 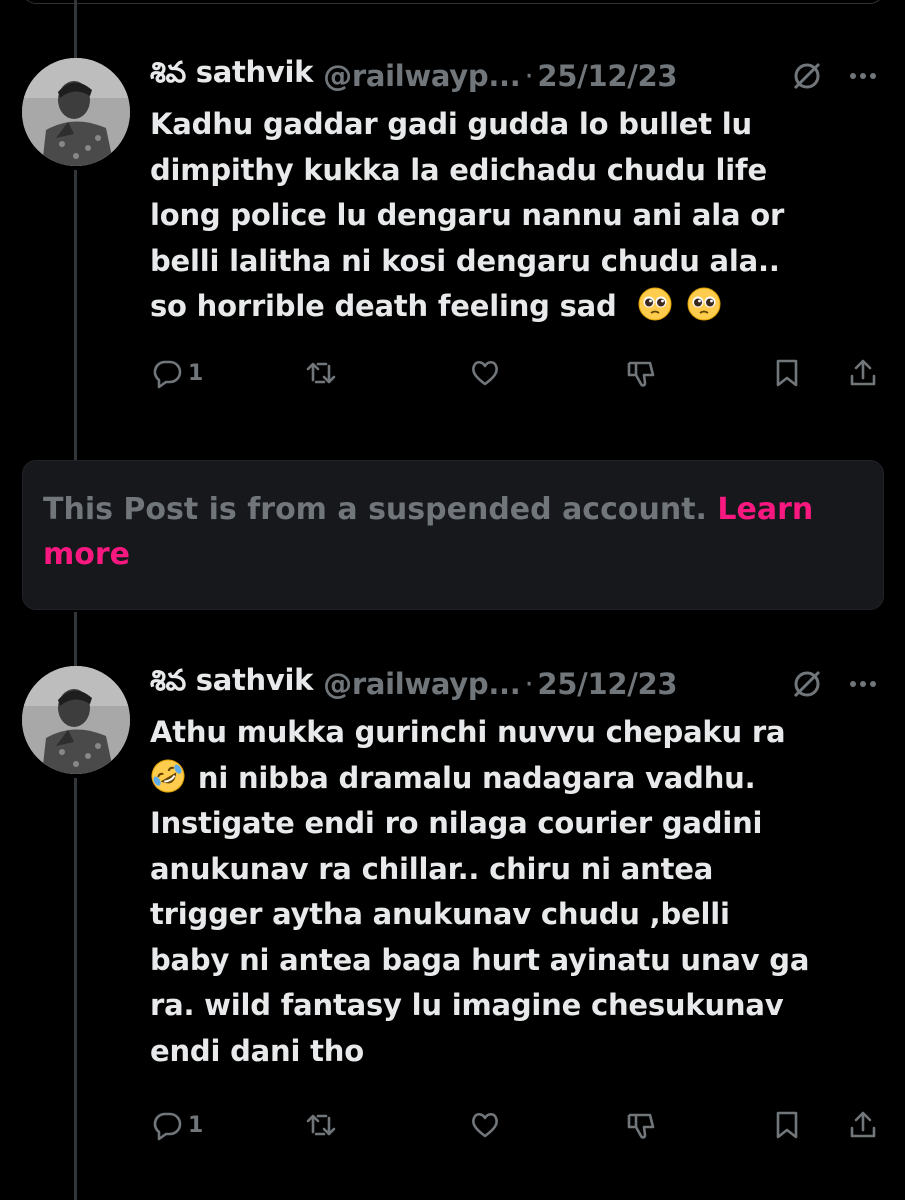 I want to click on text-line-content: ni nibba dramalu nadagara vadhu., so click(x=472, y=777).